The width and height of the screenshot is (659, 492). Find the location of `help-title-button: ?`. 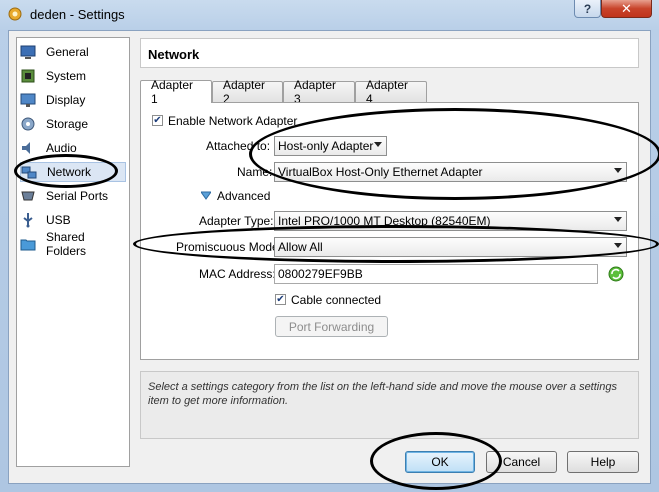

help-title-button: ? is located at coordinates (587, 9).